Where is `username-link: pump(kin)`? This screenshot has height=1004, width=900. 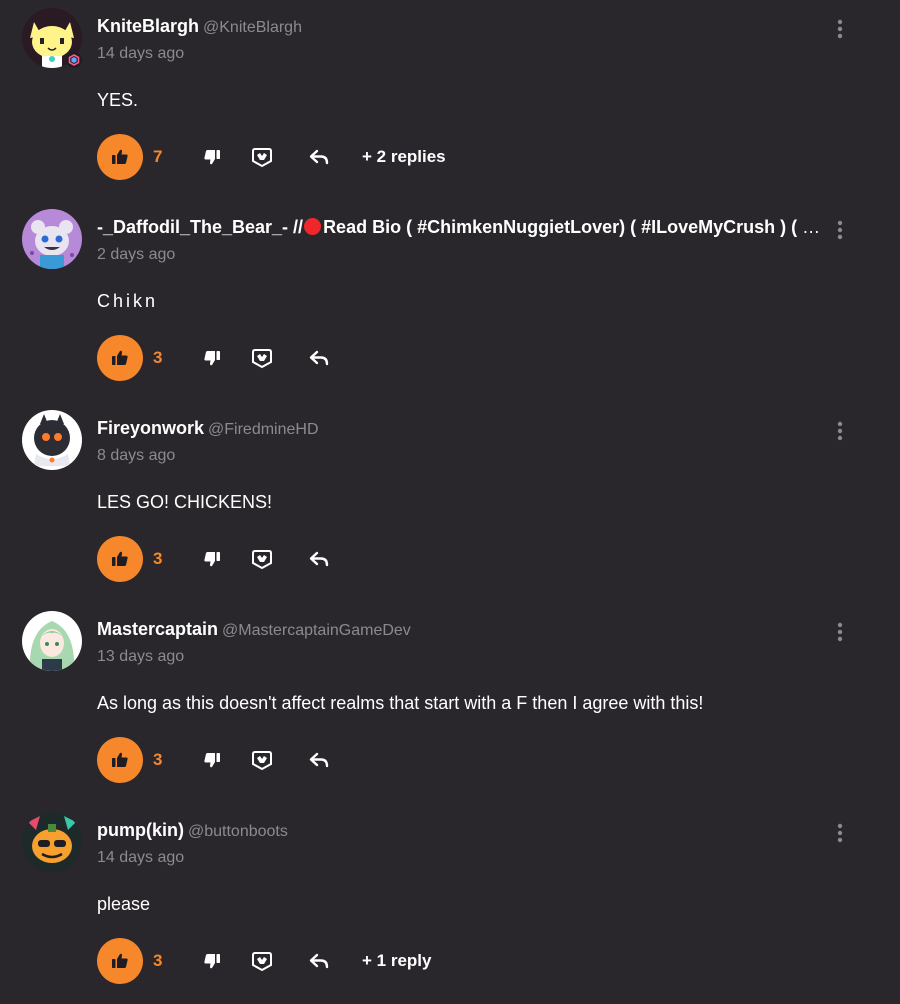
username-link: pump(kin) is located at coordinates (140, 830).